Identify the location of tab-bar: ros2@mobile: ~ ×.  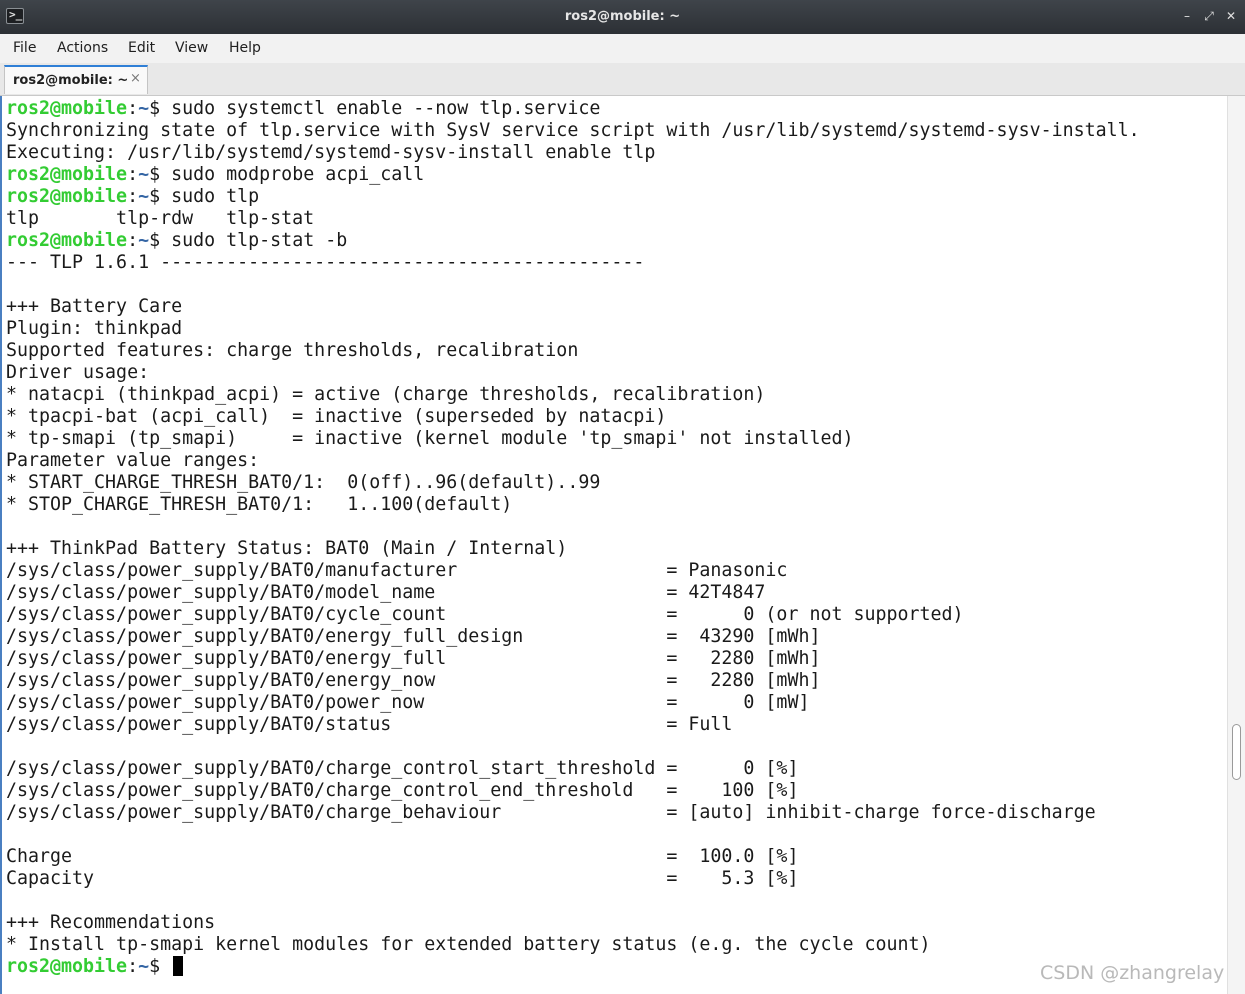
(622, 79).